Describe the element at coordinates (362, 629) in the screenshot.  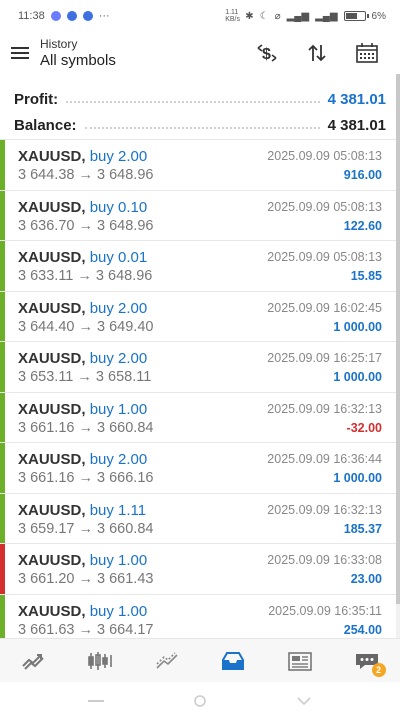
I see `trade-profit: 254.00` at that location.